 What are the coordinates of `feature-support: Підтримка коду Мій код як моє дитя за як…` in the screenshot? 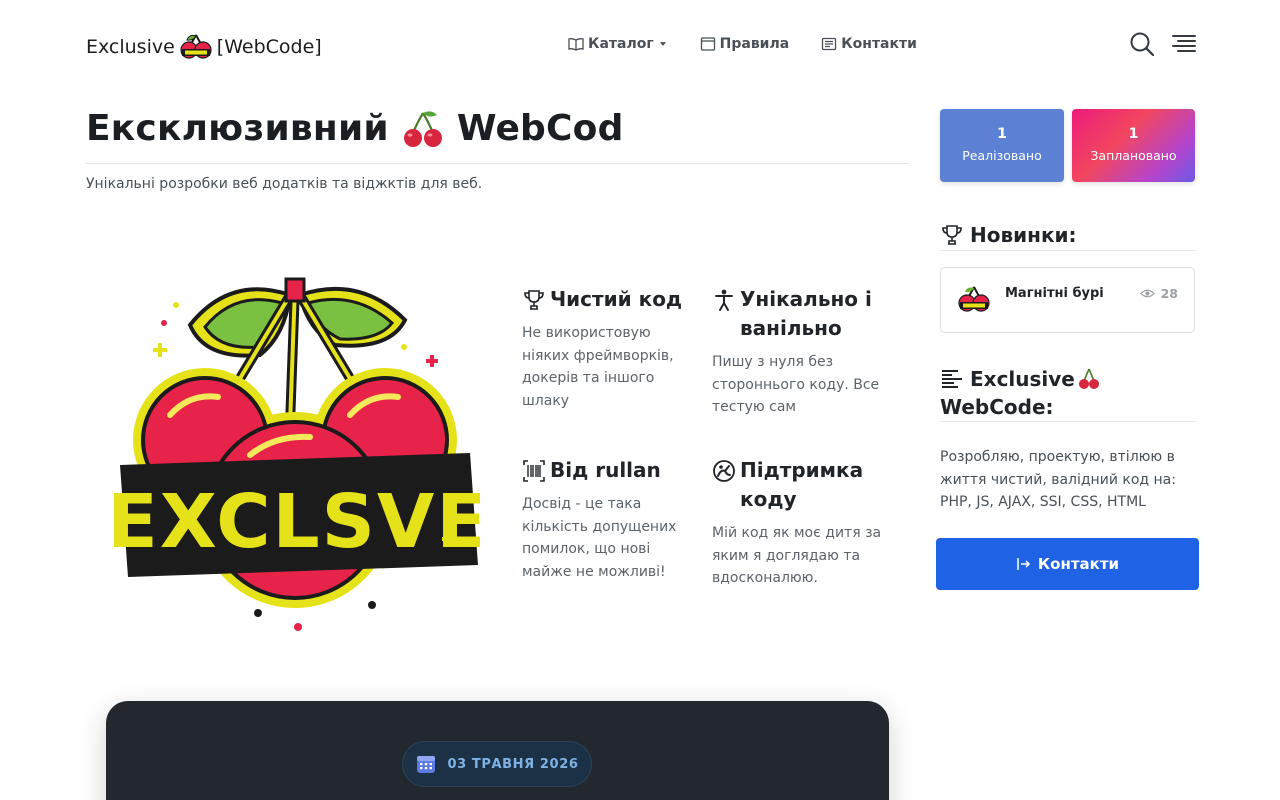 It's located at (799, 523).